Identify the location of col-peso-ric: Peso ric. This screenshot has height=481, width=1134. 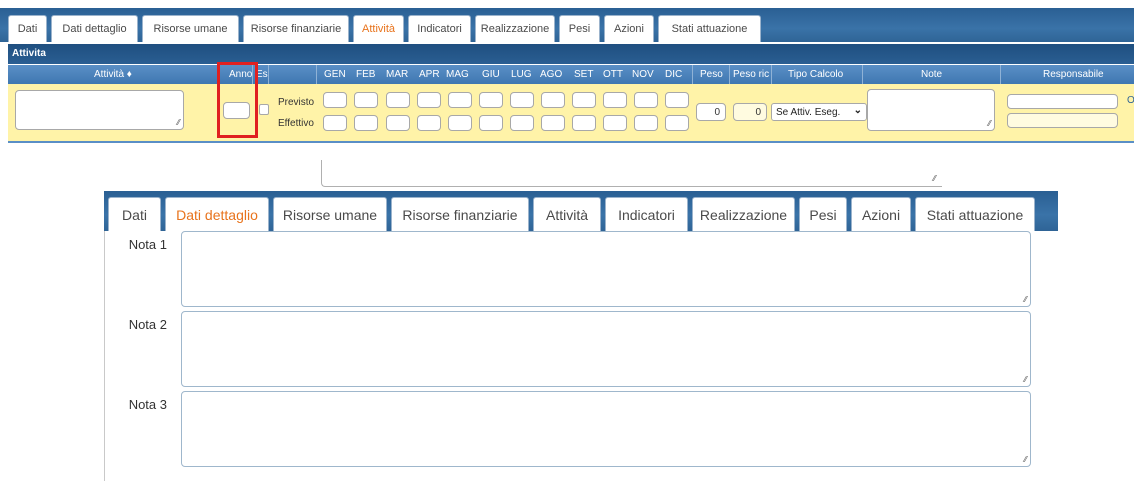
(751, 74).